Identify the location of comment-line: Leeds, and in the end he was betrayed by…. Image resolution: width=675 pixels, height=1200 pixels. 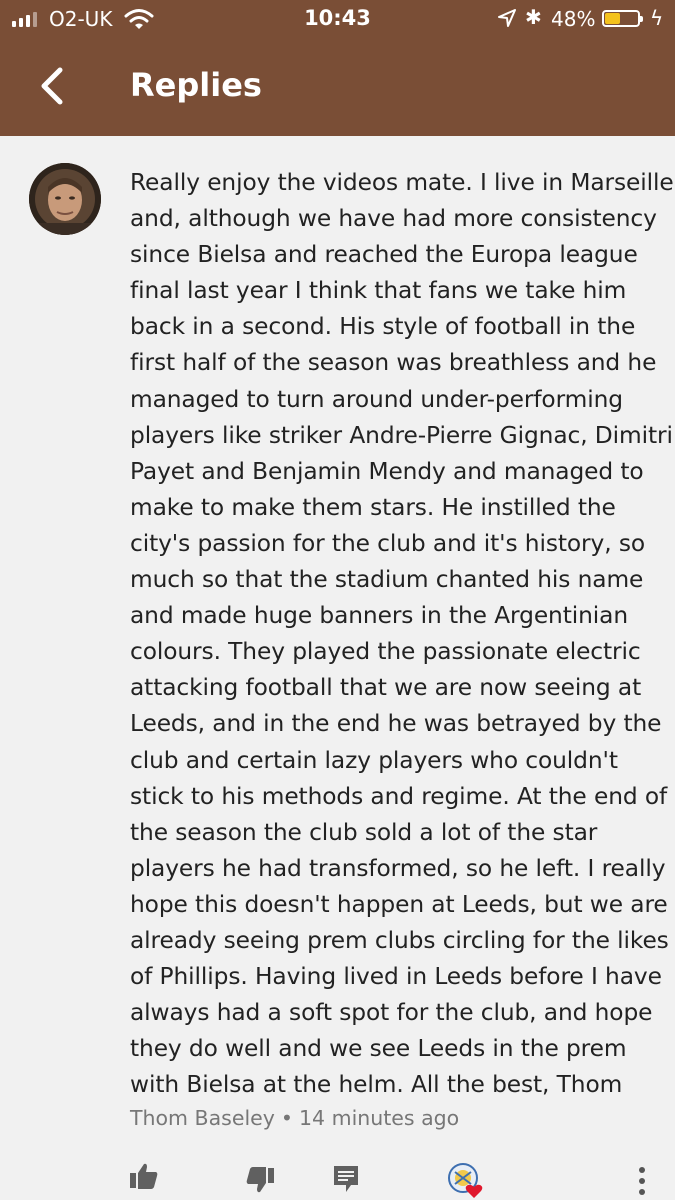
(396, 724).